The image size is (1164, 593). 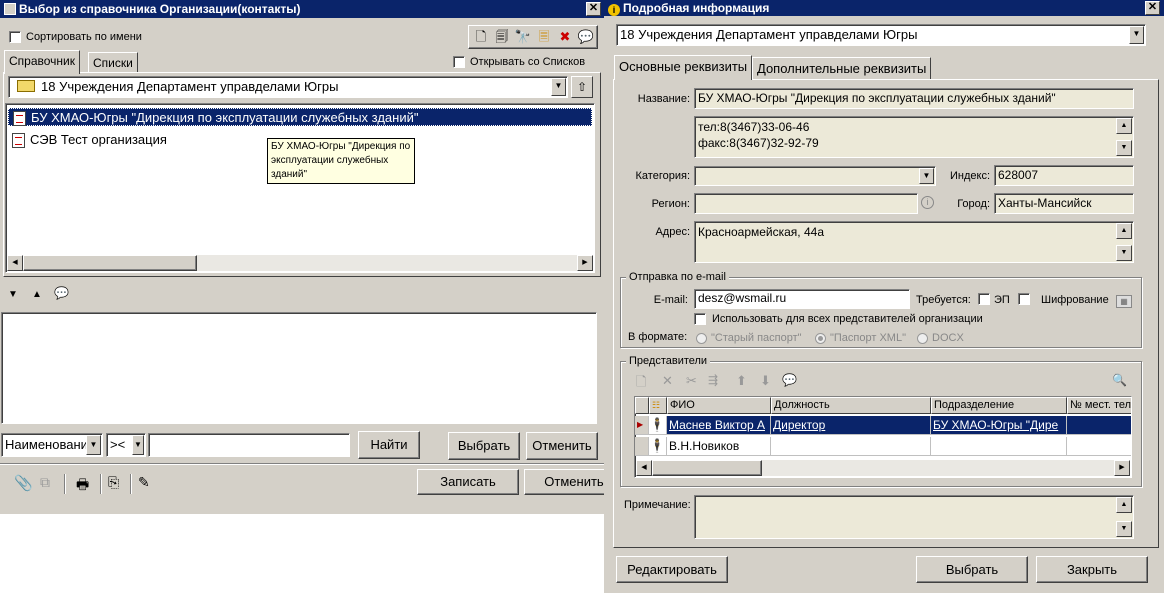 I want to click on search-field-select: Наименовани ▼, so click(x=52, y=445).